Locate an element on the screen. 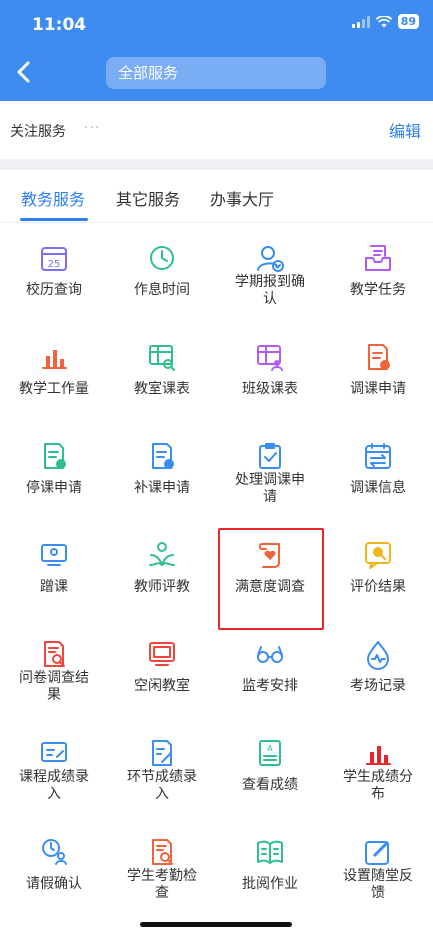 The height and width of the screenshot is (937, 433). service-label: 校历查询 is located at coordinates (54, 290).